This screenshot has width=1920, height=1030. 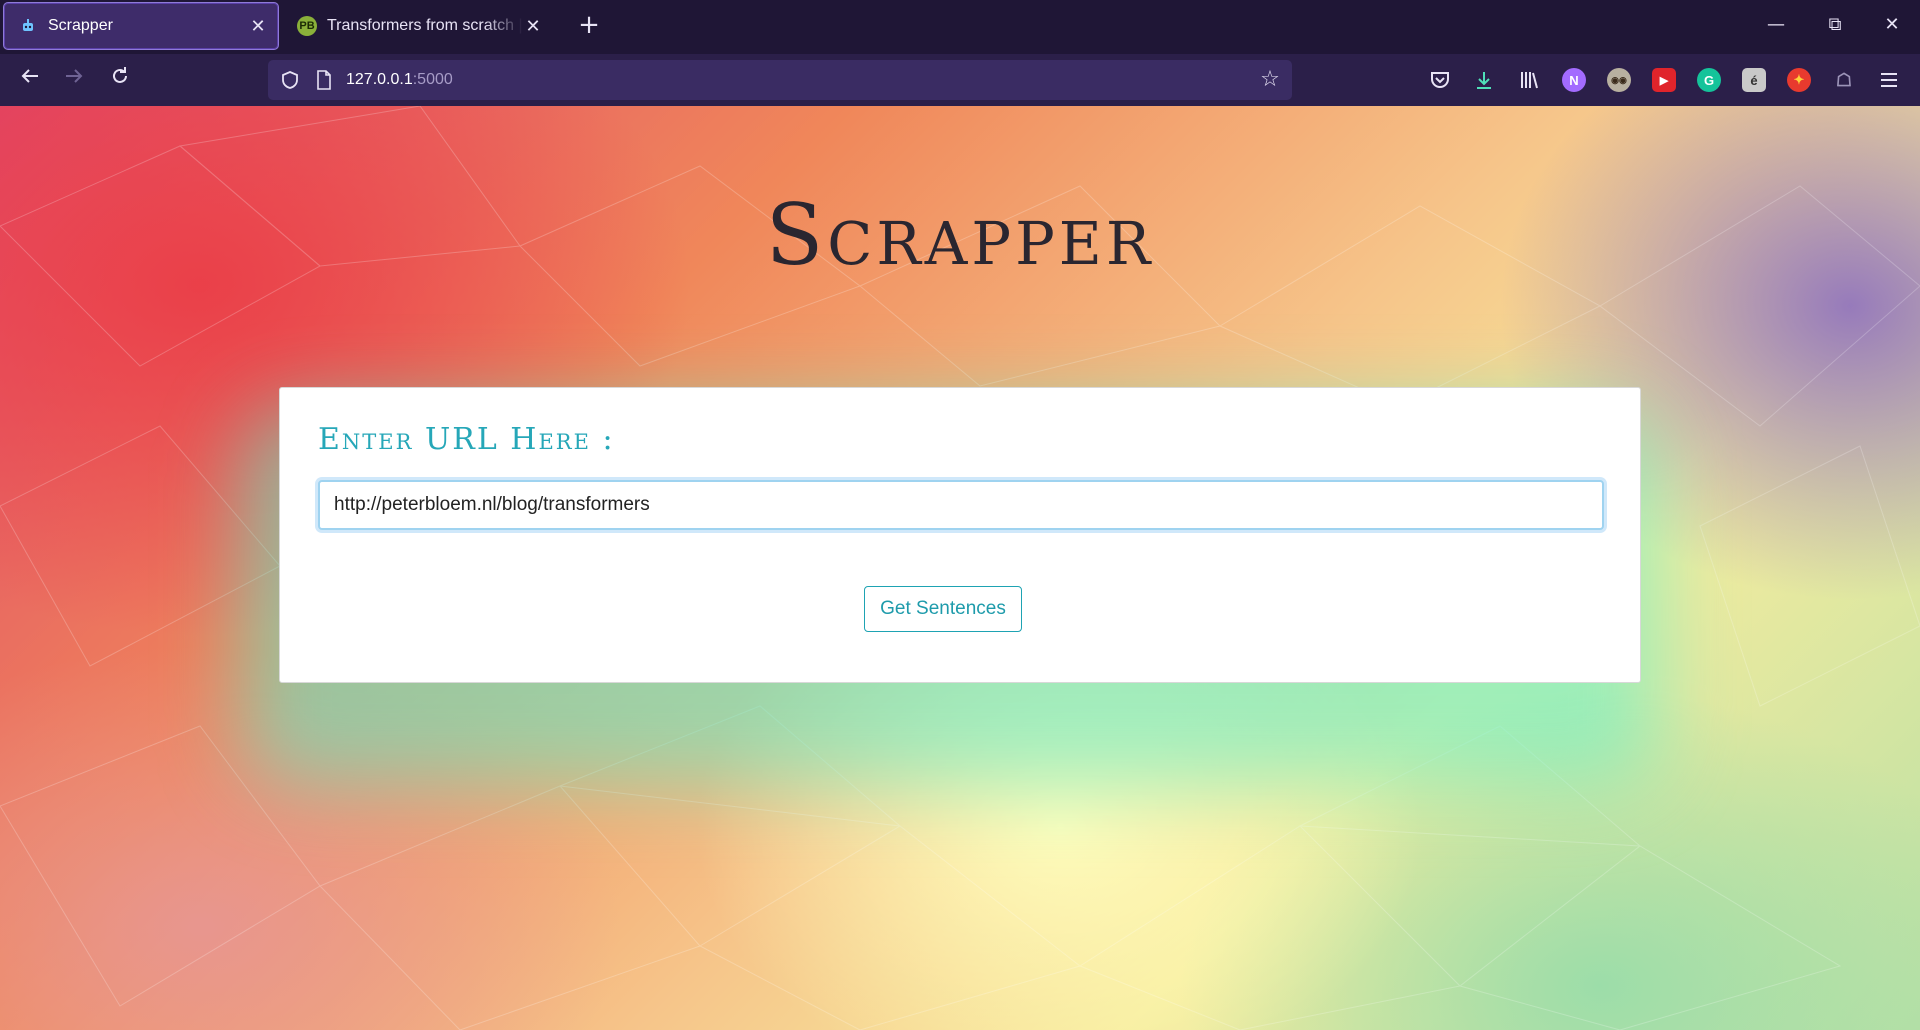 What do you see at coordinates (1754, 80) in the screenshot?
I see `translate-extension-icon: é` at bounding box center [1754, 80].